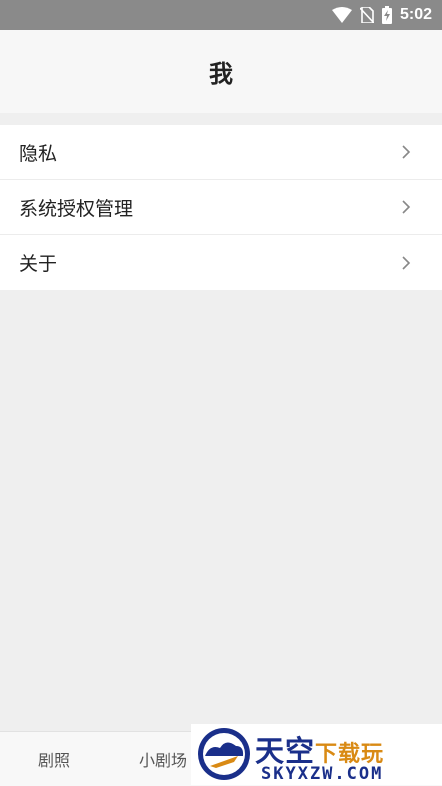 This screenshot has height=786, width=442. What do you see at coordinates (221, 152) in the screenshot?
I see `menu-item-privacy: 隐私` at bounding box center [221, 152].